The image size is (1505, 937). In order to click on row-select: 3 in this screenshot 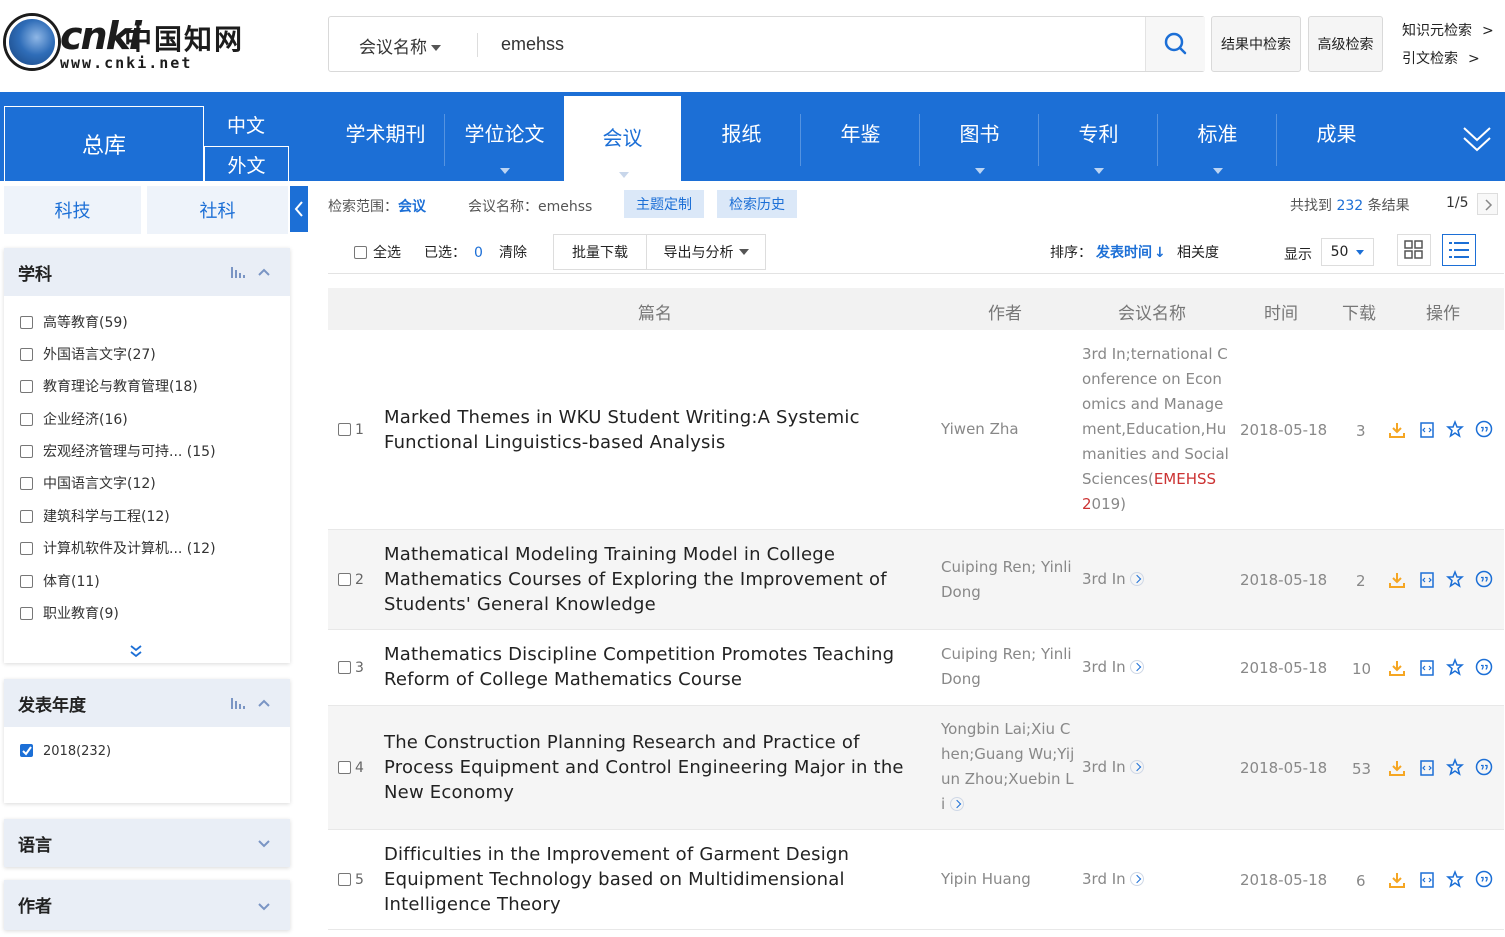, I will do `click(351, 668)`.